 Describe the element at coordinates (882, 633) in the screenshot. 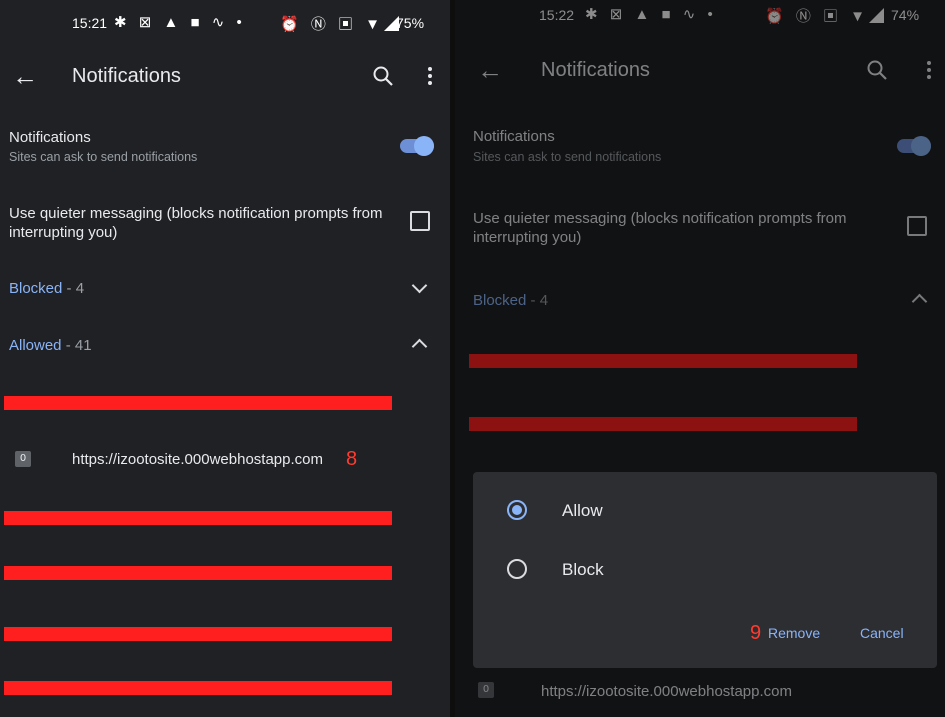

I see `cancel-button: Cancel` at that location.